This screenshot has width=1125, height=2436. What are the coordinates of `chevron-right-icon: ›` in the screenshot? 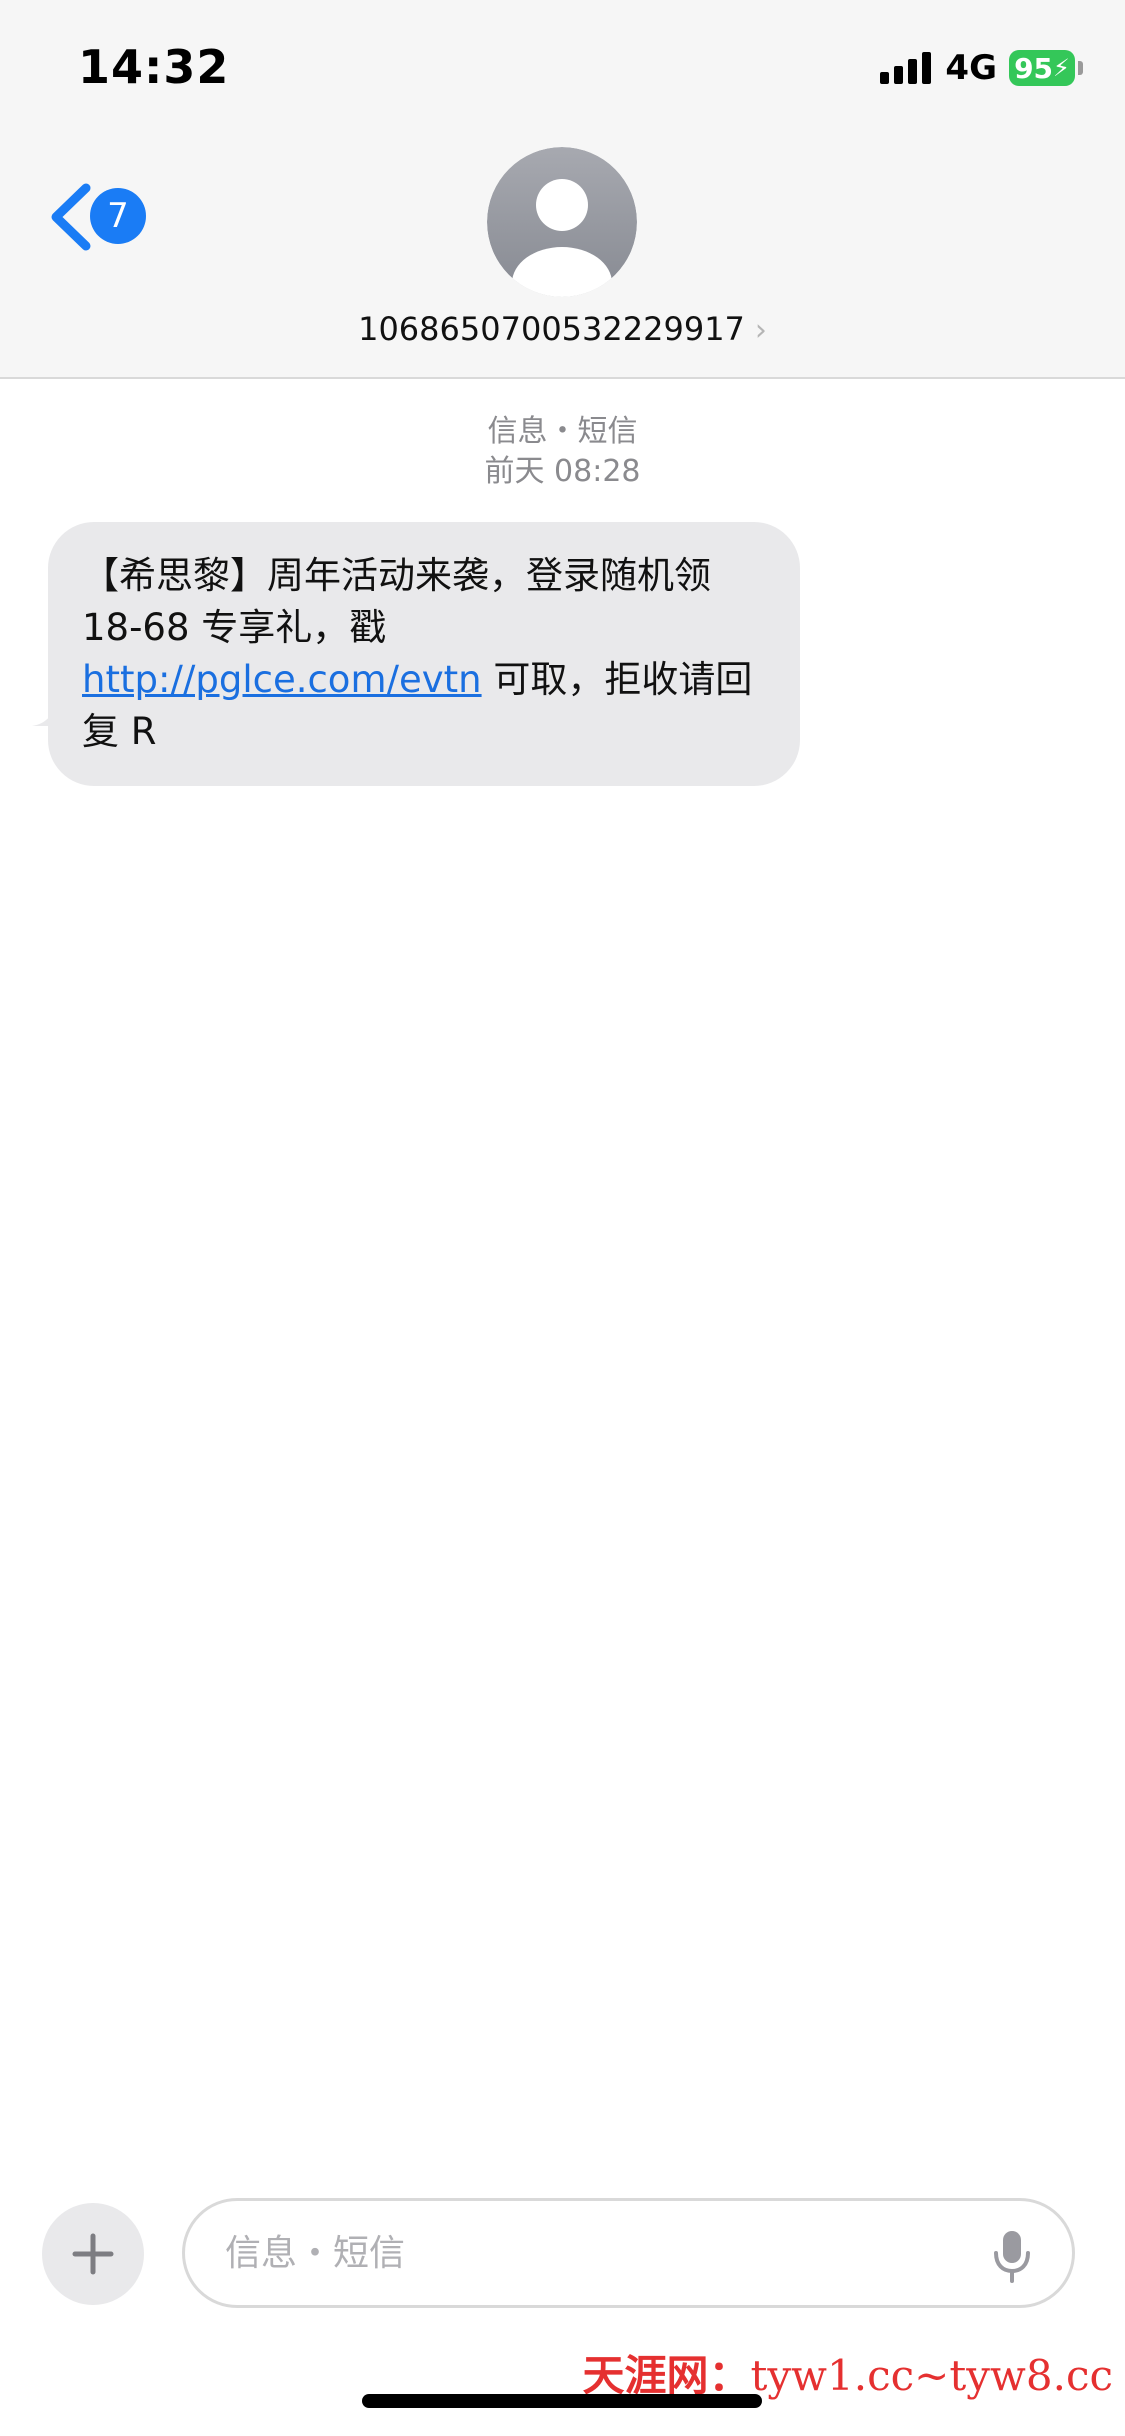 It's located at (760, 330).